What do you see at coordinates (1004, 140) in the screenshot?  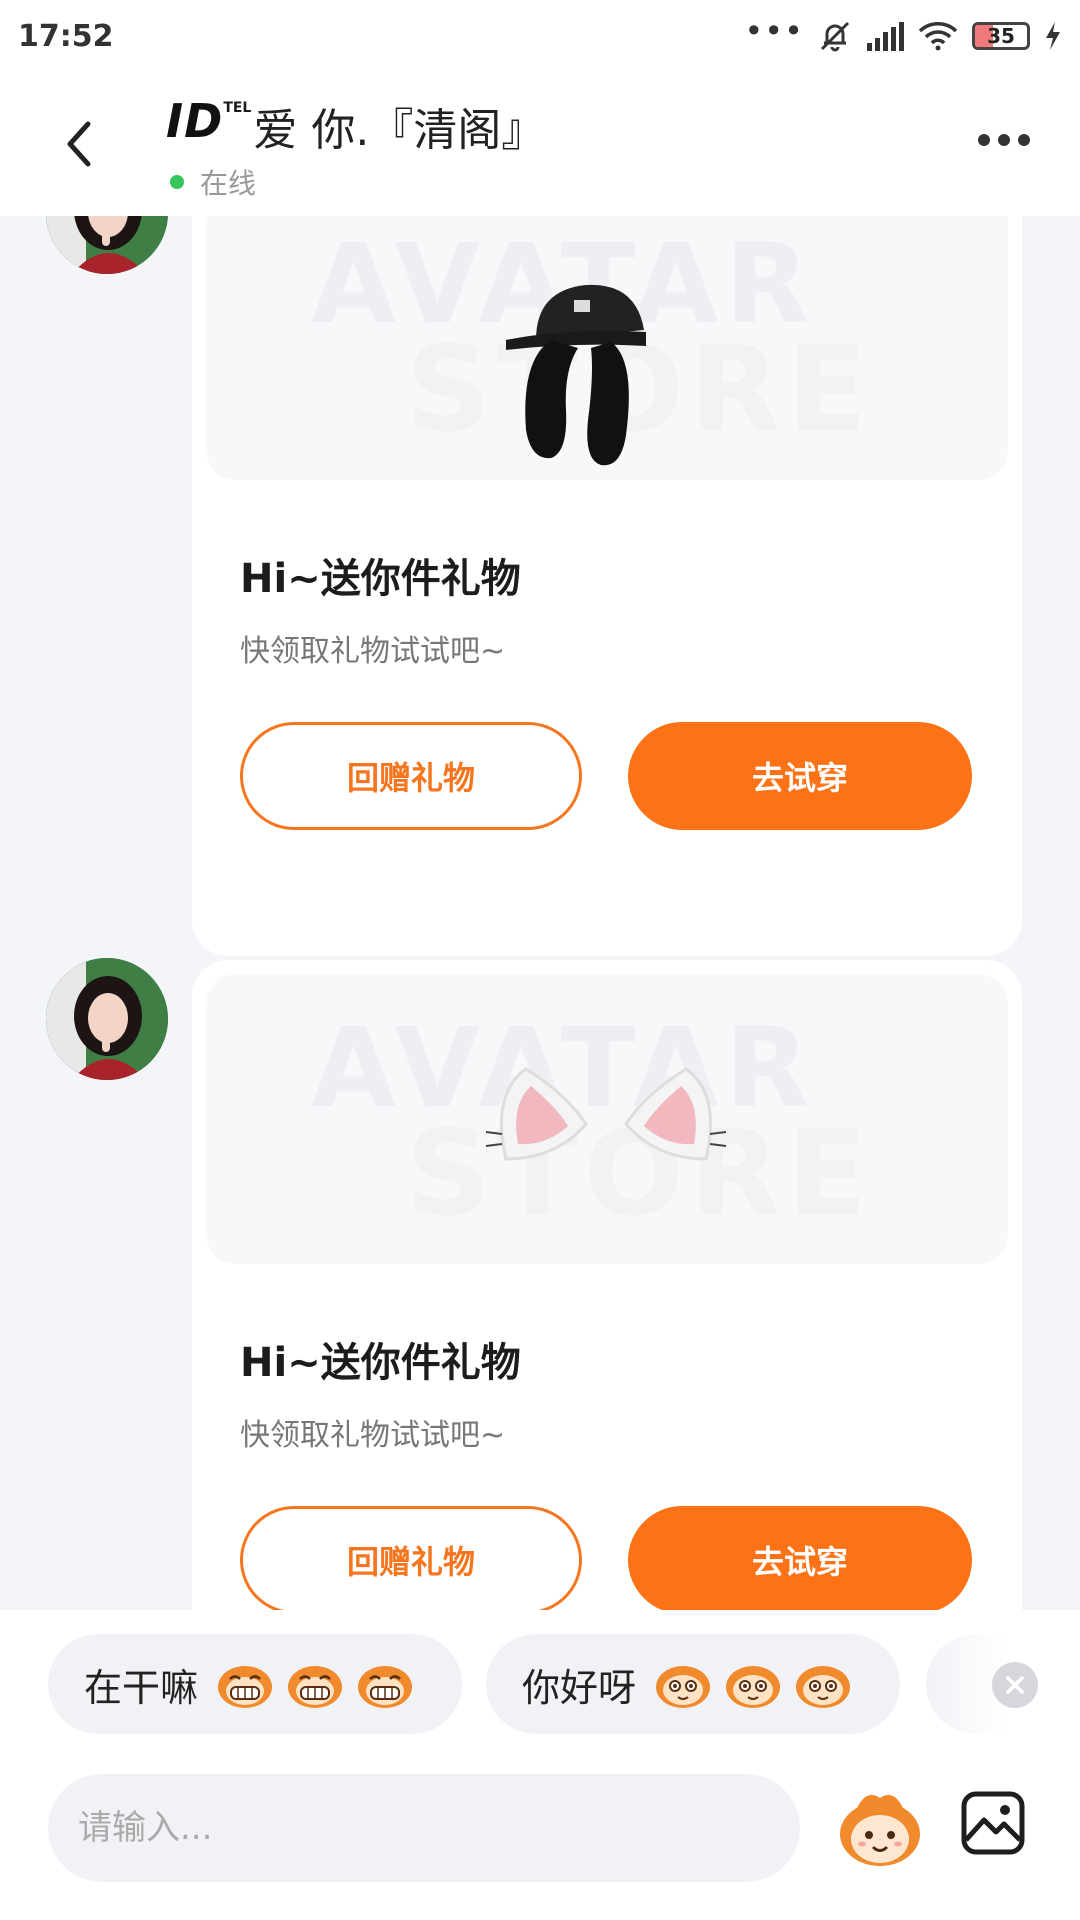 I see `more-options-button` at bounding box center [1004, 140].